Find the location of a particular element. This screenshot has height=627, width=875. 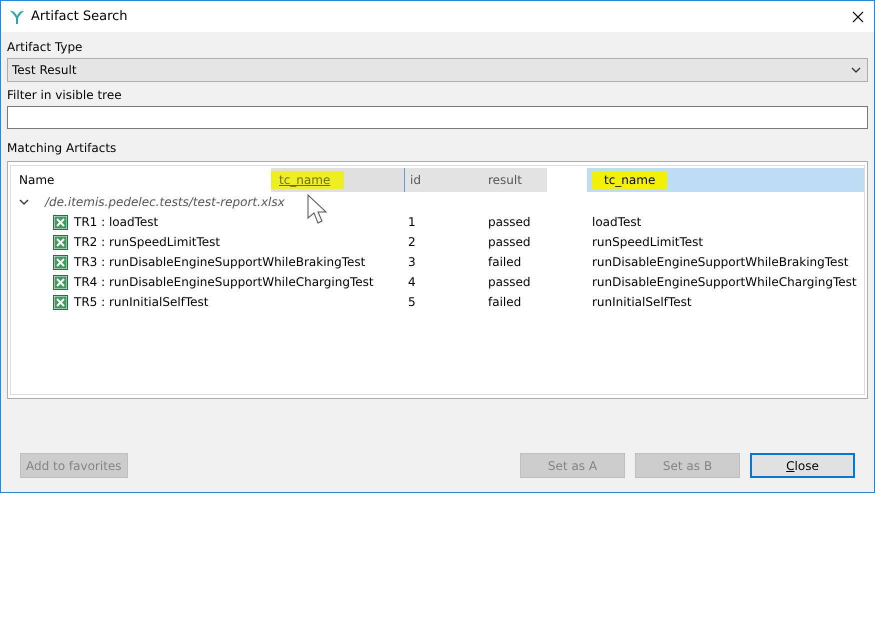

table-cell-text: 2 is located at coordinates (412, 242).